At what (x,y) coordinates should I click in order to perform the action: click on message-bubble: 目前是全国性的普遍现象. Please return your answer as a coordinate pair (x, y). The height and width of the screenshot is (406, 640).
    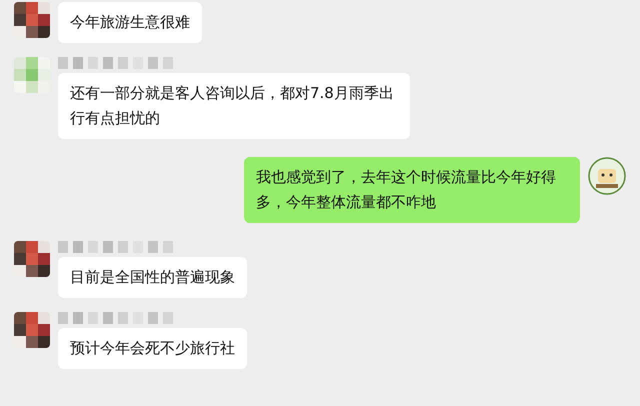
    Looking at the image, I should click on (152, 277).